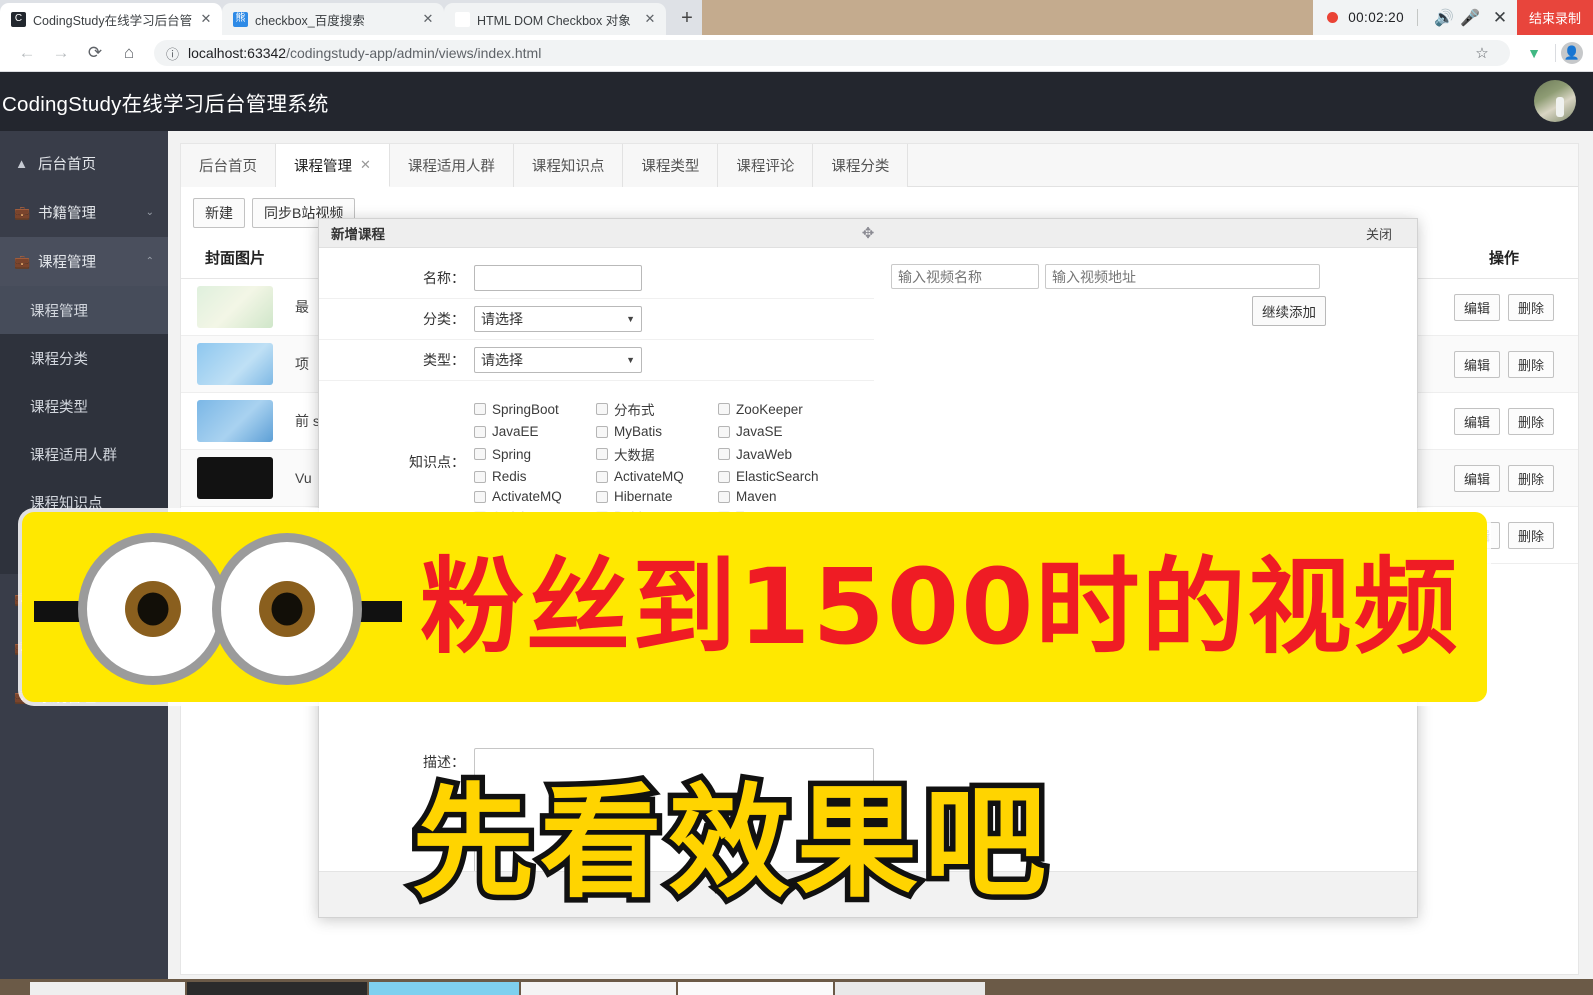 This screenshot has height=995, width=1593. Describe the element at coordinates (84, 163) in the screenshot. I see `sidebar-item-home: ▲ 后台首页` at that location.